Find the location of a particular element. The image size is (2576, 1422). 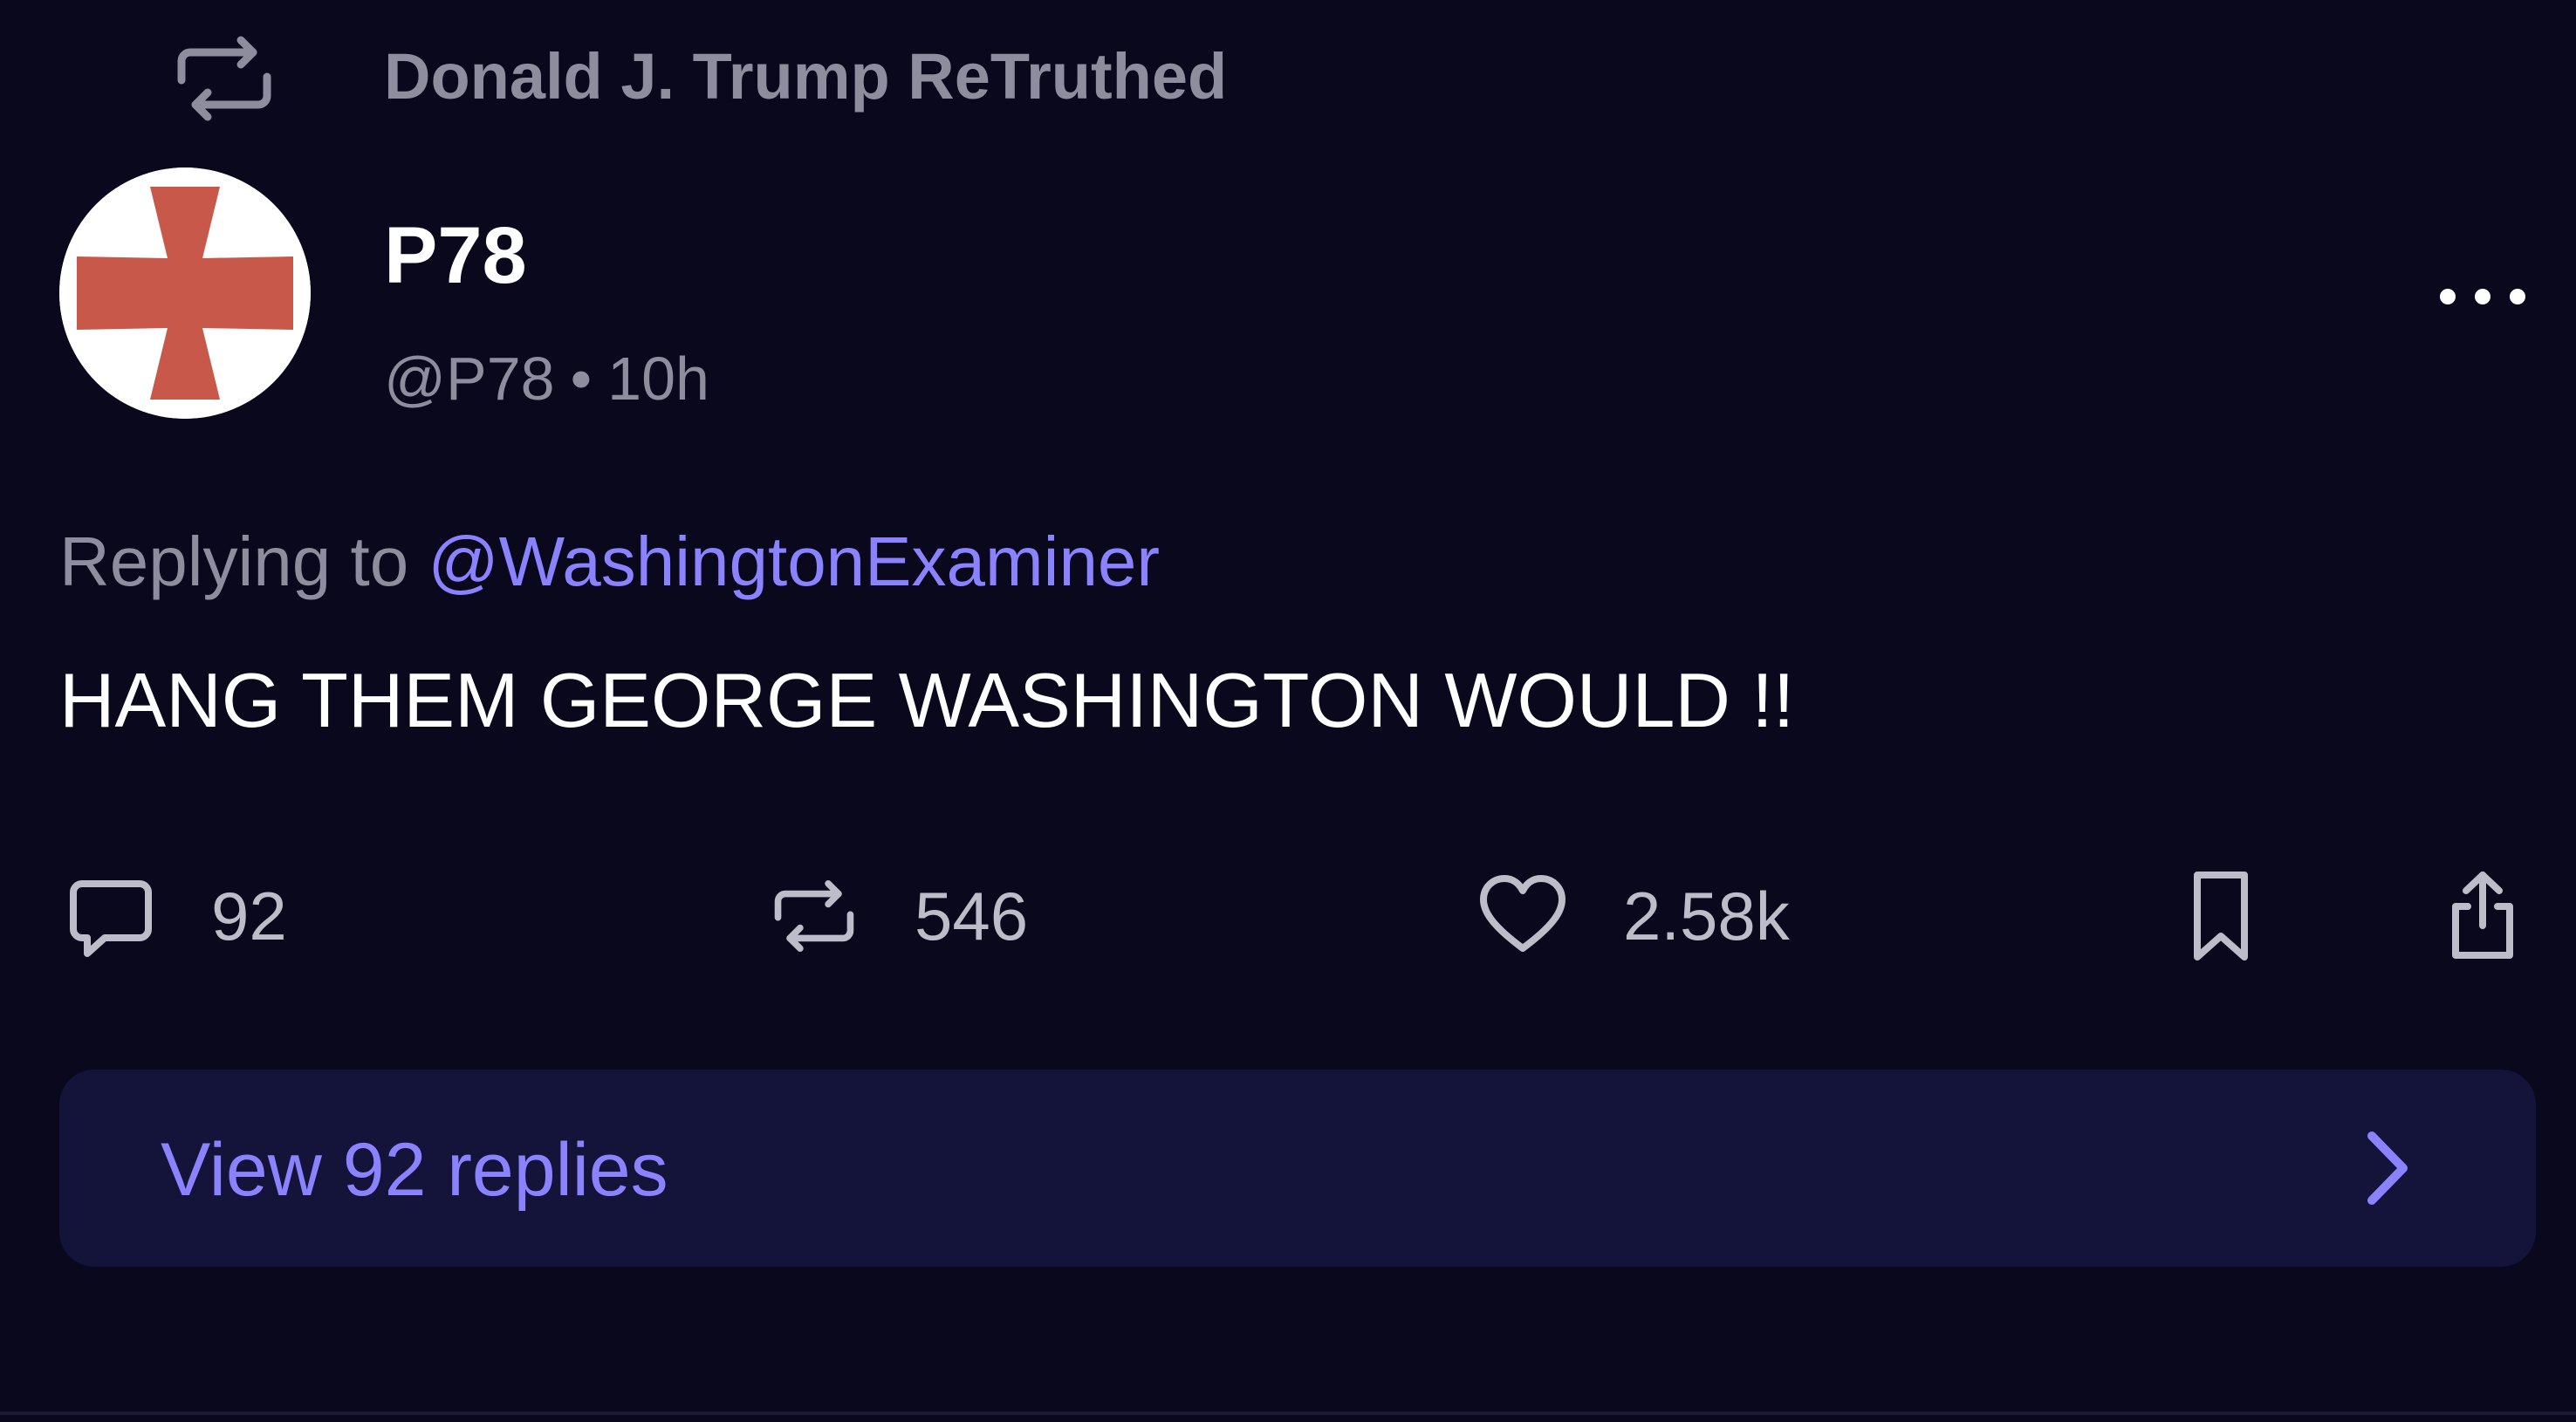

more-options-button is located at coordinates (2483, 297).